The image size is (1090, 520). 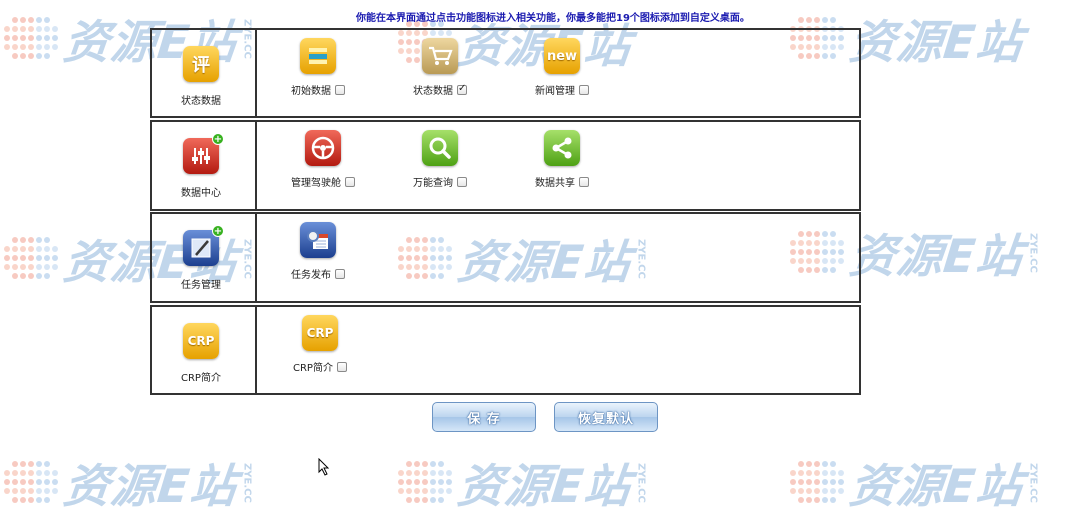 What do you see at coordinates (562, 67) in the screenshot?
I see `item-news-management: new 新闻管理` at bounding box center [562, 67].